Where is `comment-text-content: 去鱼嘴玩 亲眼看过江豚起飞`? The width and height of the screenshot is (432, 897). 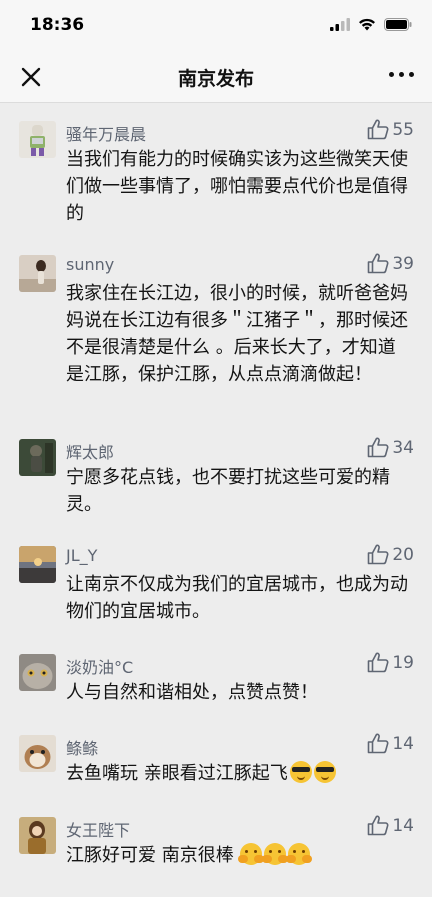
comment-text-content: 去鱼嘴玩 亲眼看过江豚起飞 is located at coordinates (177, 773).